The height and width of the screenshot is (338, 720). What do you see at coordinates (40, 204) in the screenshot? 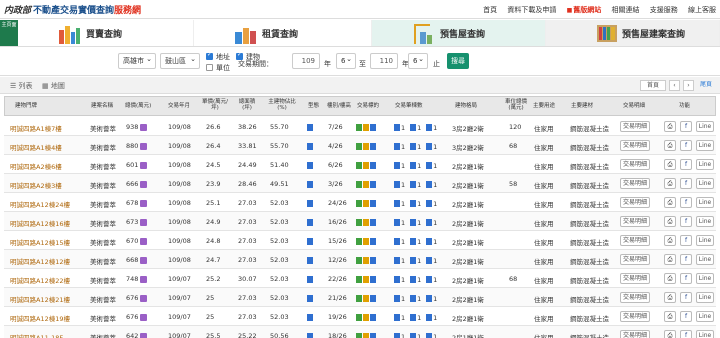
I see `cell-address: 明誠四路A12棟24樓` at bounding box center [40, 204].